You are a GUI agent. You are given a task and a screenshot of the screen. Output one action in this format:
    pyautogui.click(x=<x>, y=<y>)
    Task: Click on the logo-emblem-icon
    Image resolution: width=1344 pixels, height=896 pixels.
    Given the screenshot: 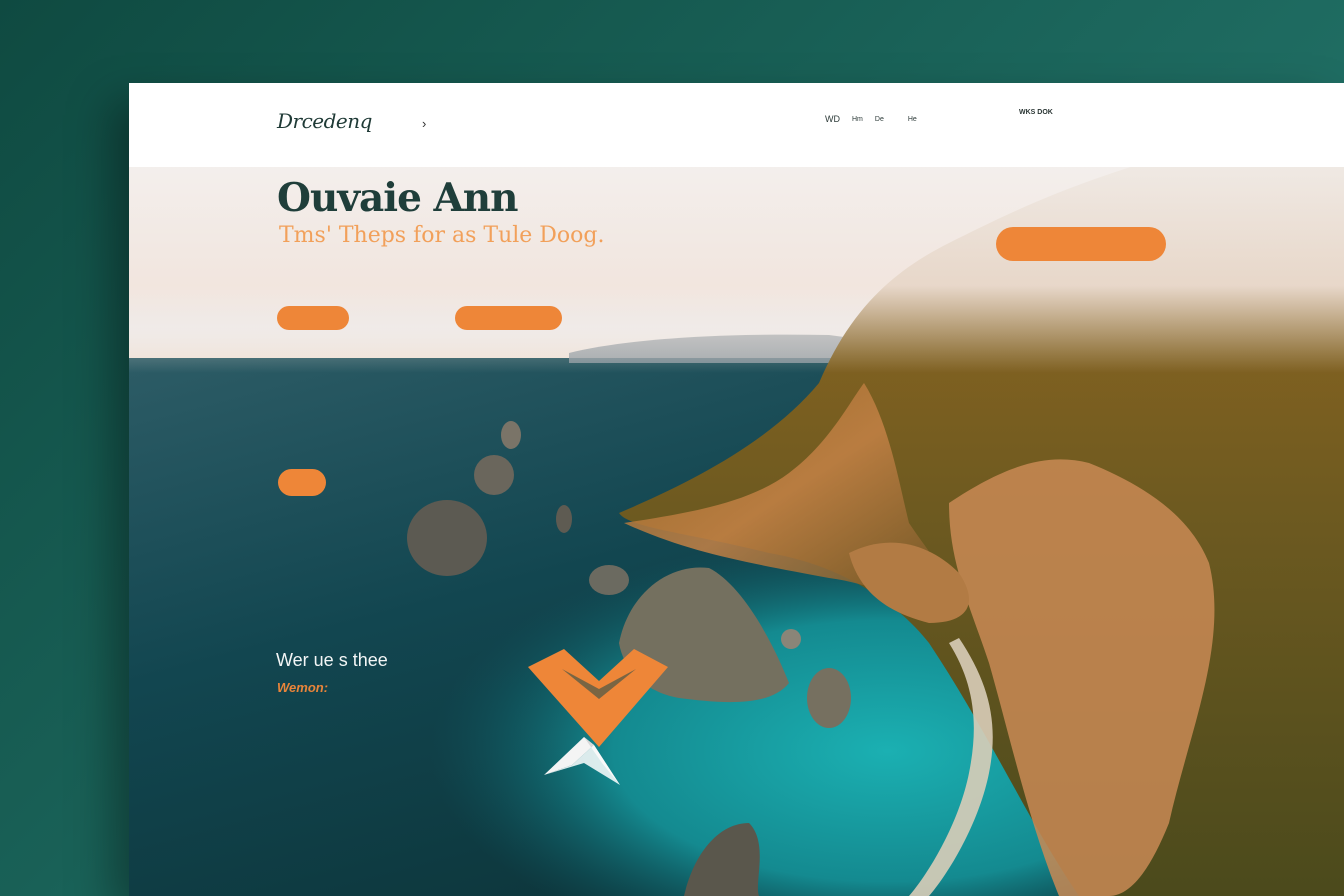 What is the action you would take?
    pyautogui.click(x=598, y=717)
    